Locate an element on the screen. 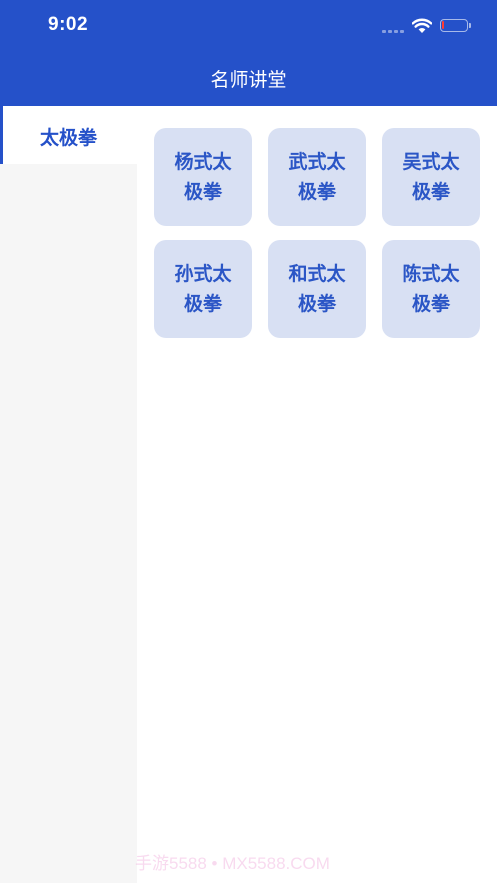 The height and width of the screenshot is (883, 497). tile-wu-style: 吴式太极拳 is located at coordinates (431, 177).